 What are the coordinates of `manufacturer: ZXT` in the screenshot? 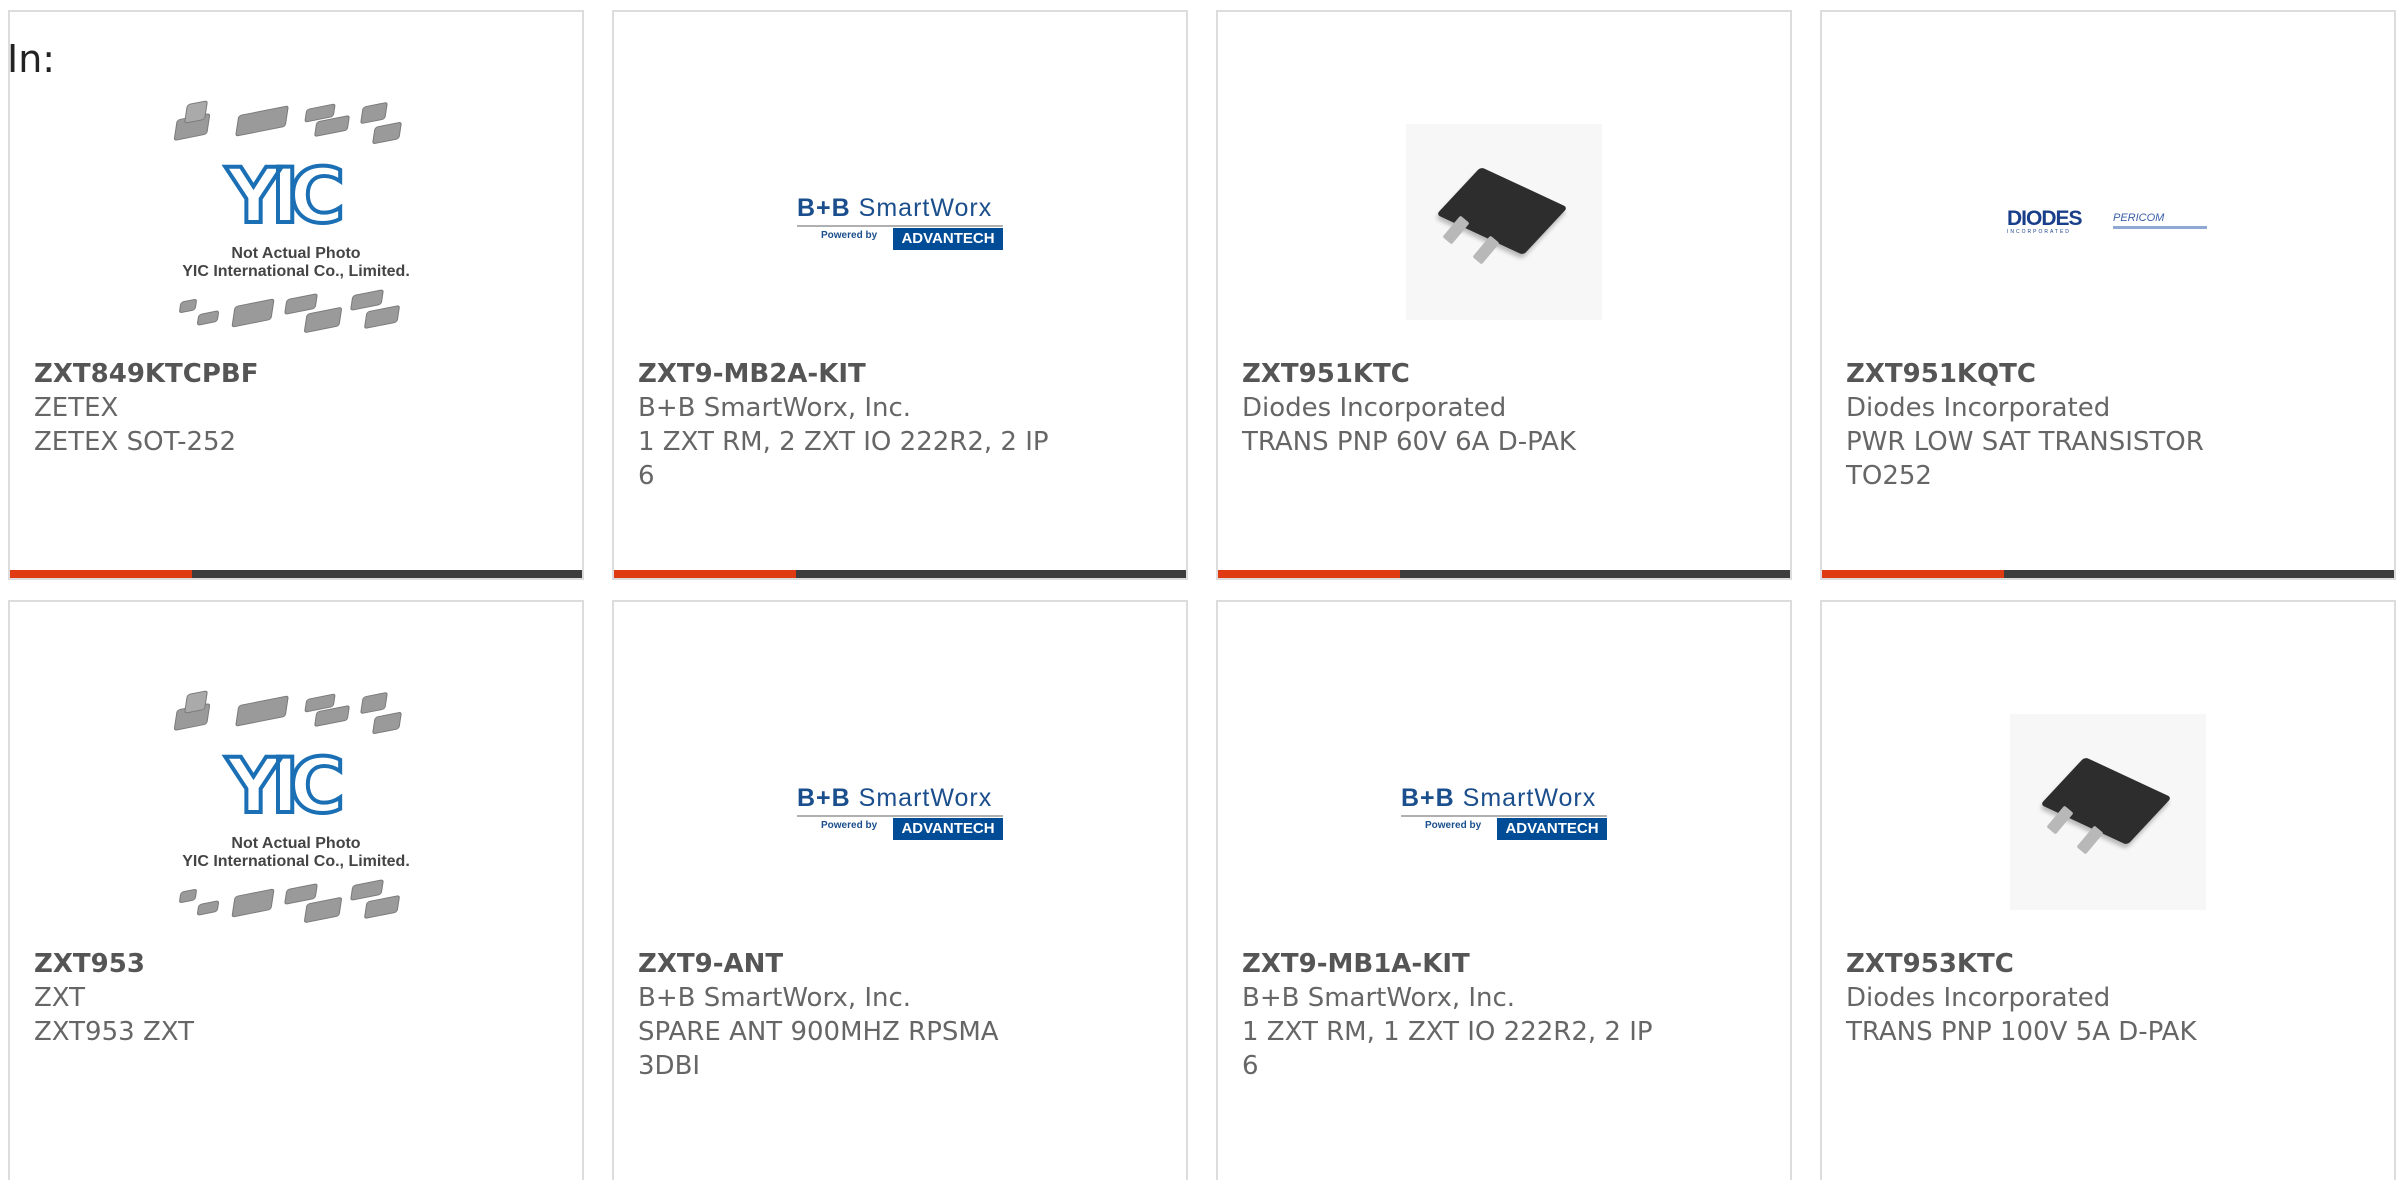 It's located at (60, 998).